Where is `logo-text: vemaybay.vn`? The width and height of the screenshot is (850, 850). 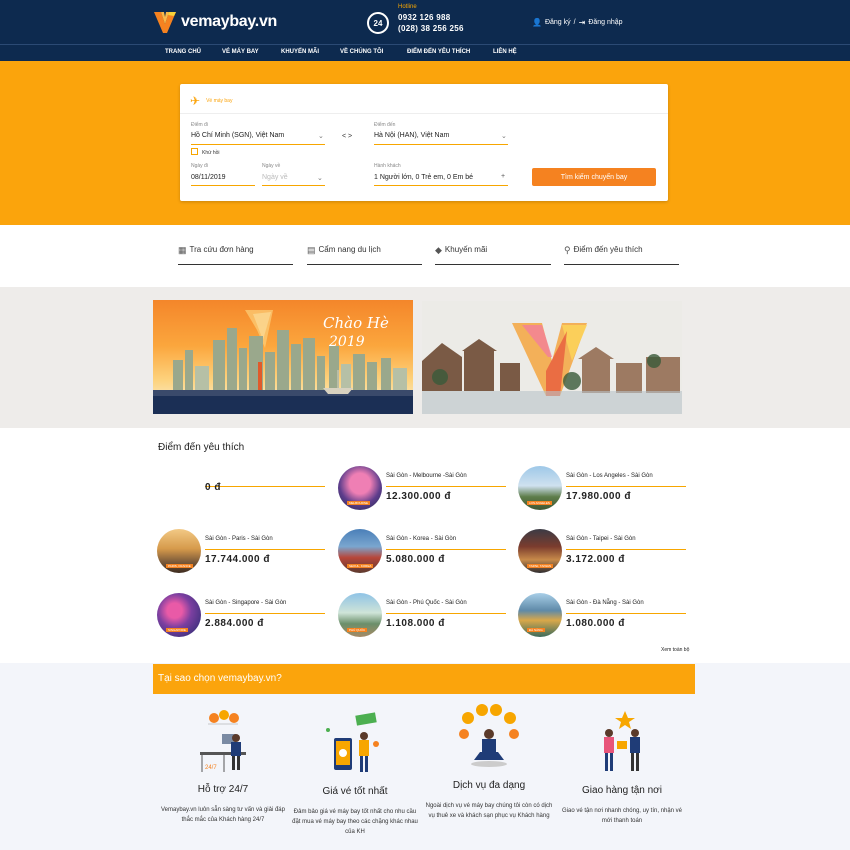
logo-text: vemaybay.vn is located at coordinates (229, 21).